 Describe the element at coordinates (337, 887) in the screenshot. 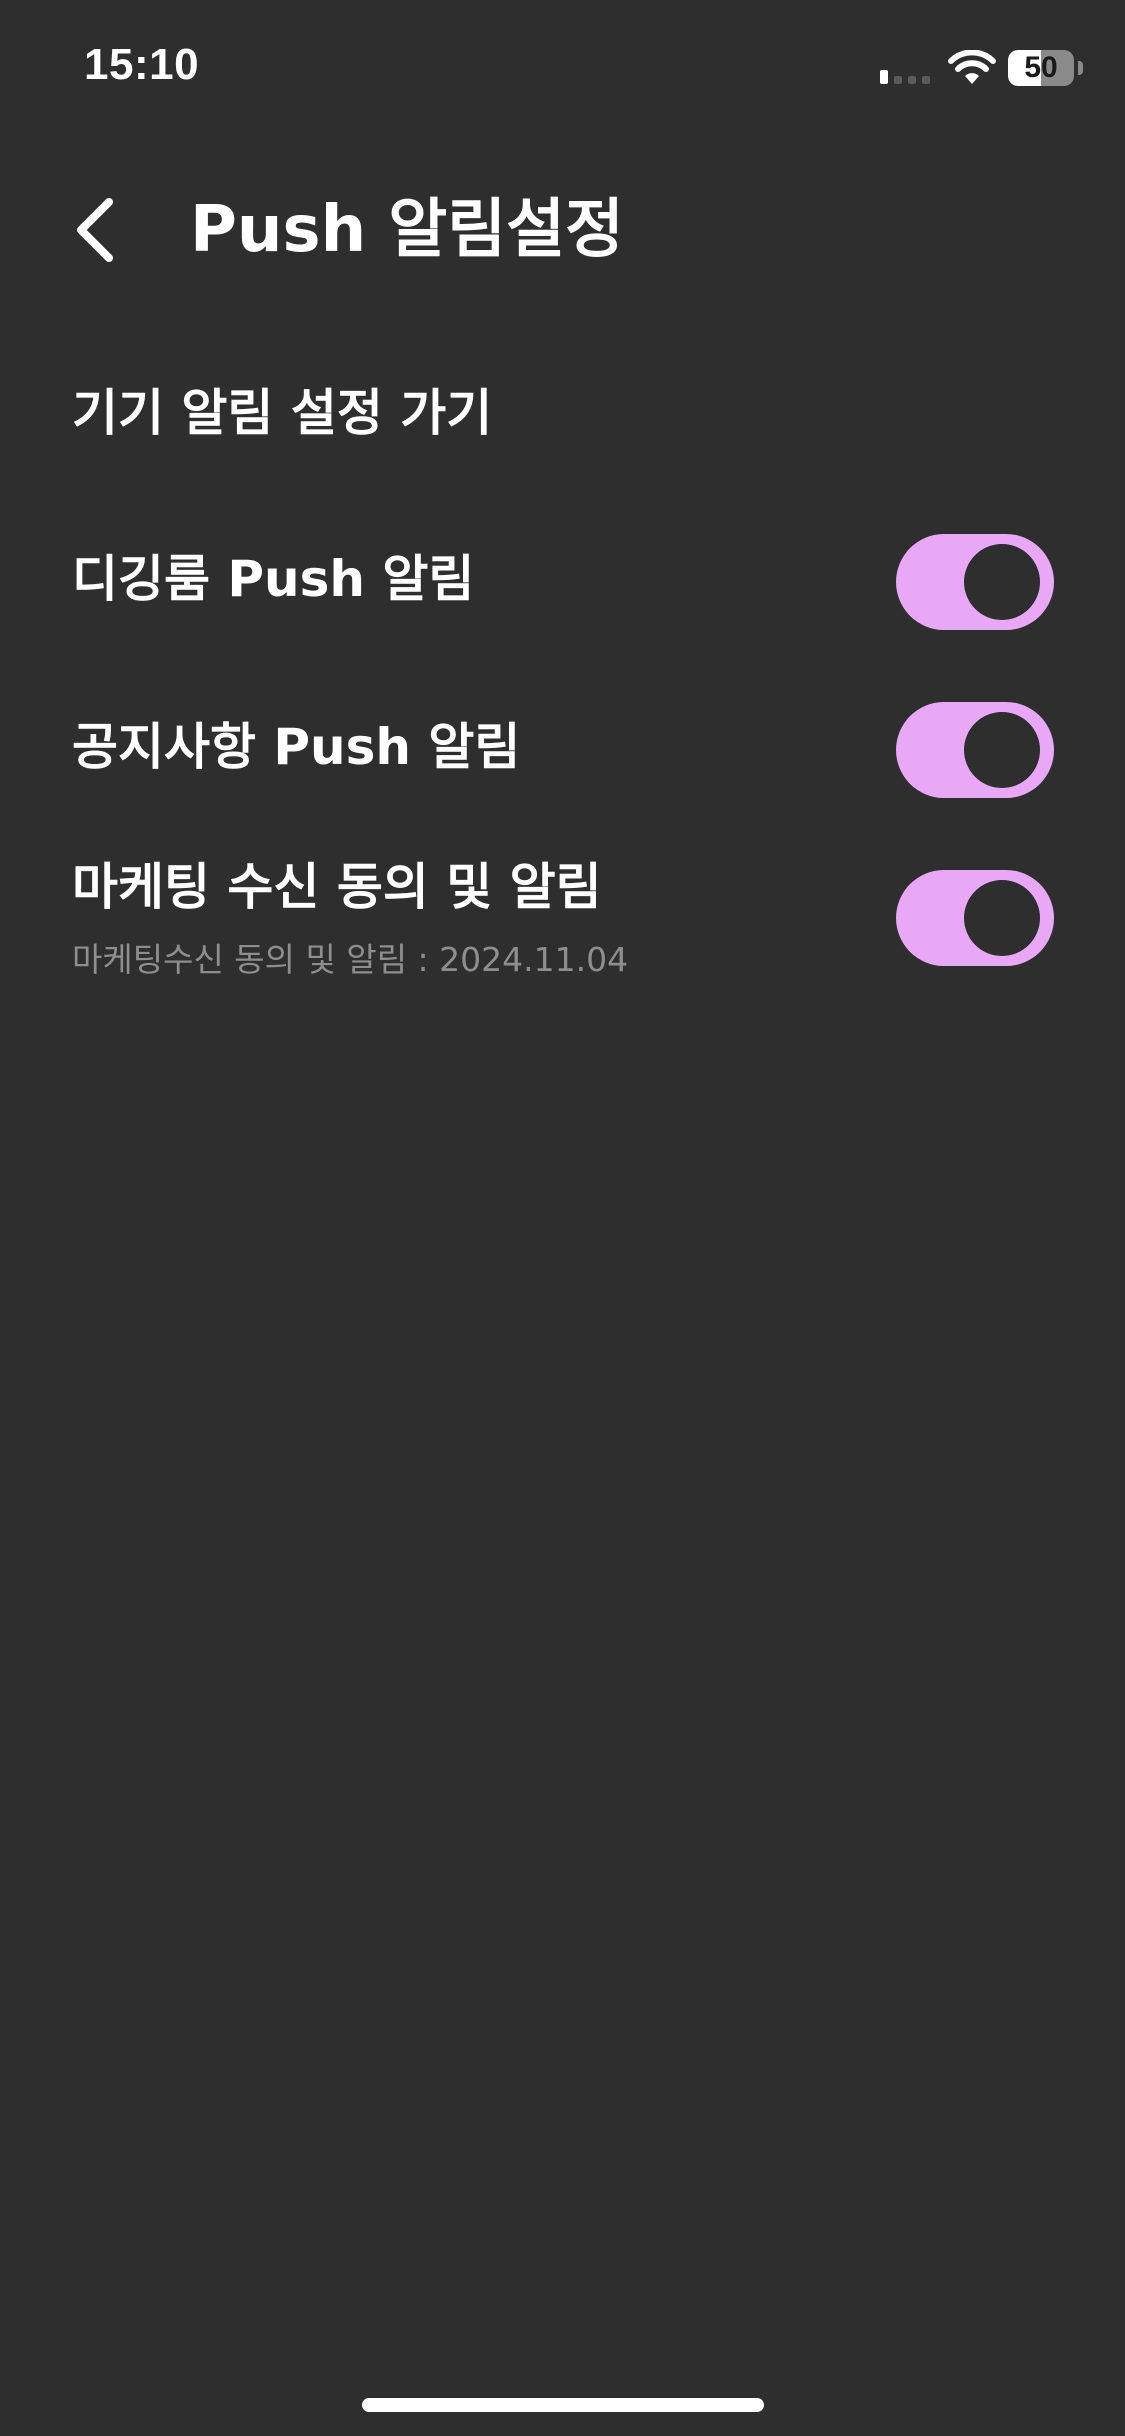

I see `marketing-consent-label: 마케팅 수신 동의 및 알림` at that location.